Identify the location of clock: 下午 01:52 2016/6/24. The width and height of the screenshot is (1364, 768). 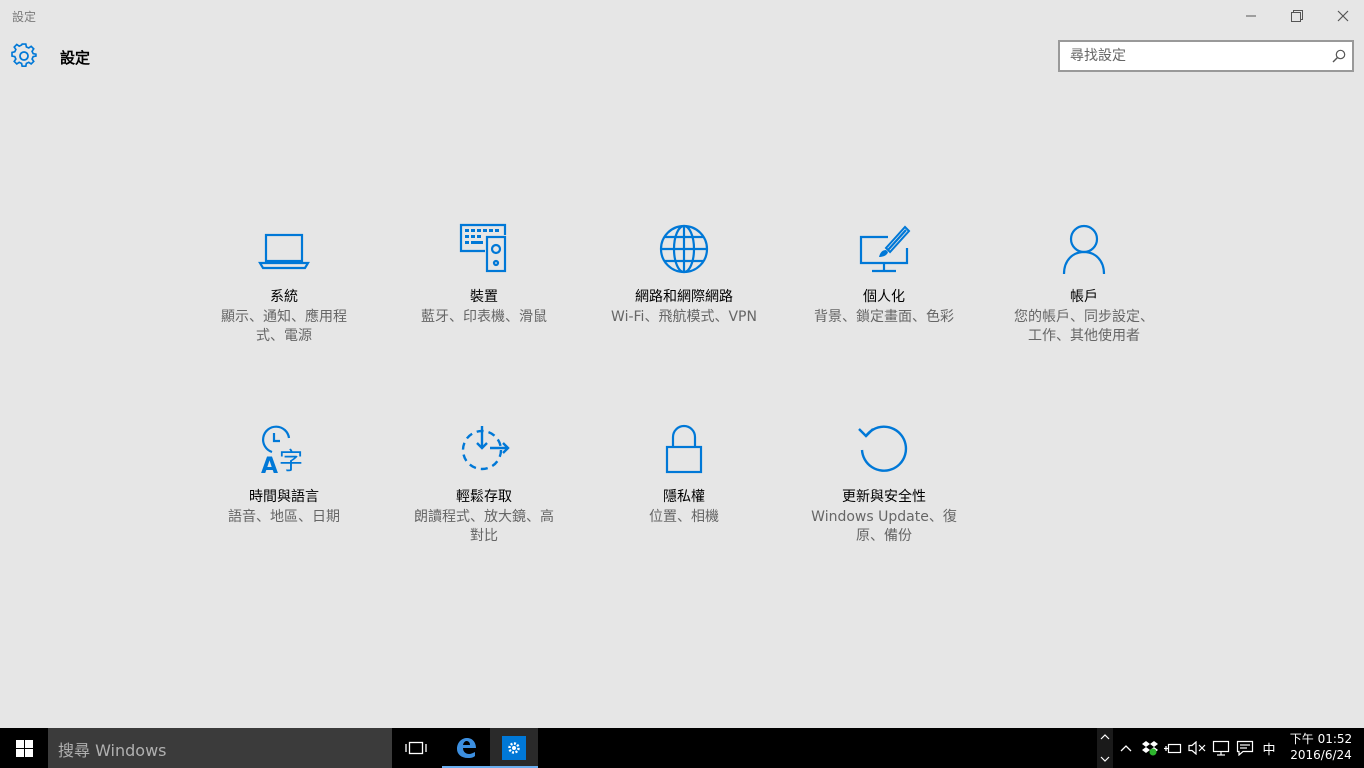
(1321, 747).